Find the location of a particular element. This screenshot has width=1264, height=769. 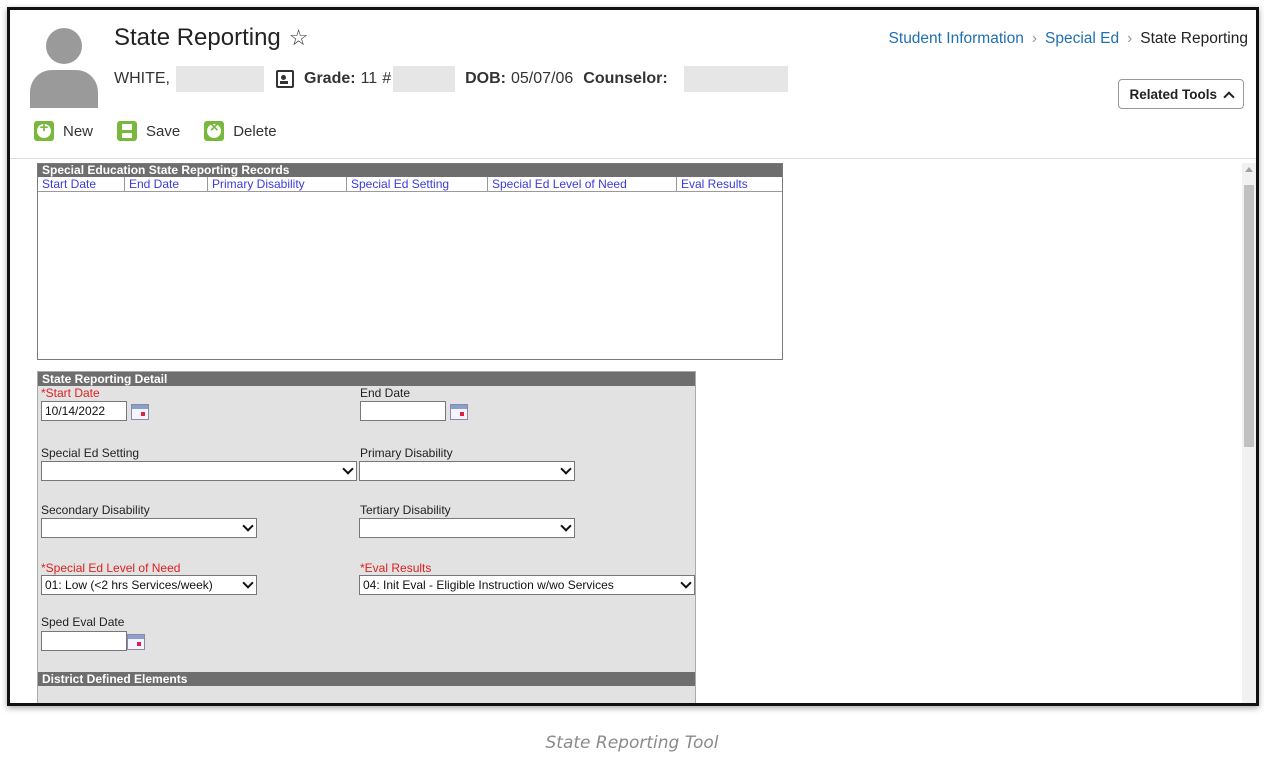

save-label: Save is located at coordinates (163, 131).